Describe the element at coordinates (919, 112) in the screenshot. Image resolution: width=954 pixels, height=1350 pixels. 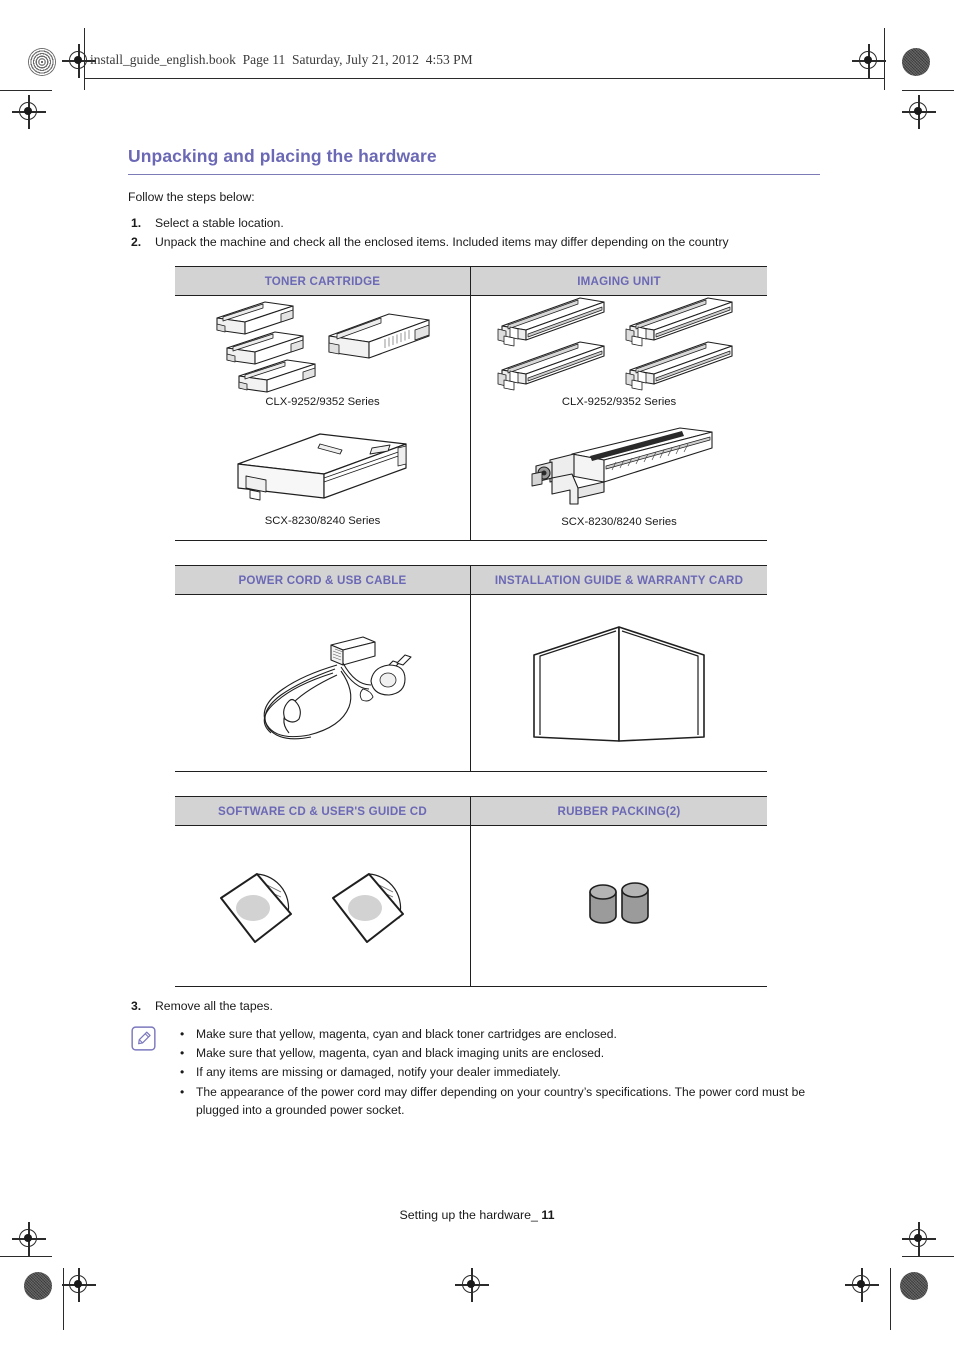
I see `registration-mark-upper-right` at that location.